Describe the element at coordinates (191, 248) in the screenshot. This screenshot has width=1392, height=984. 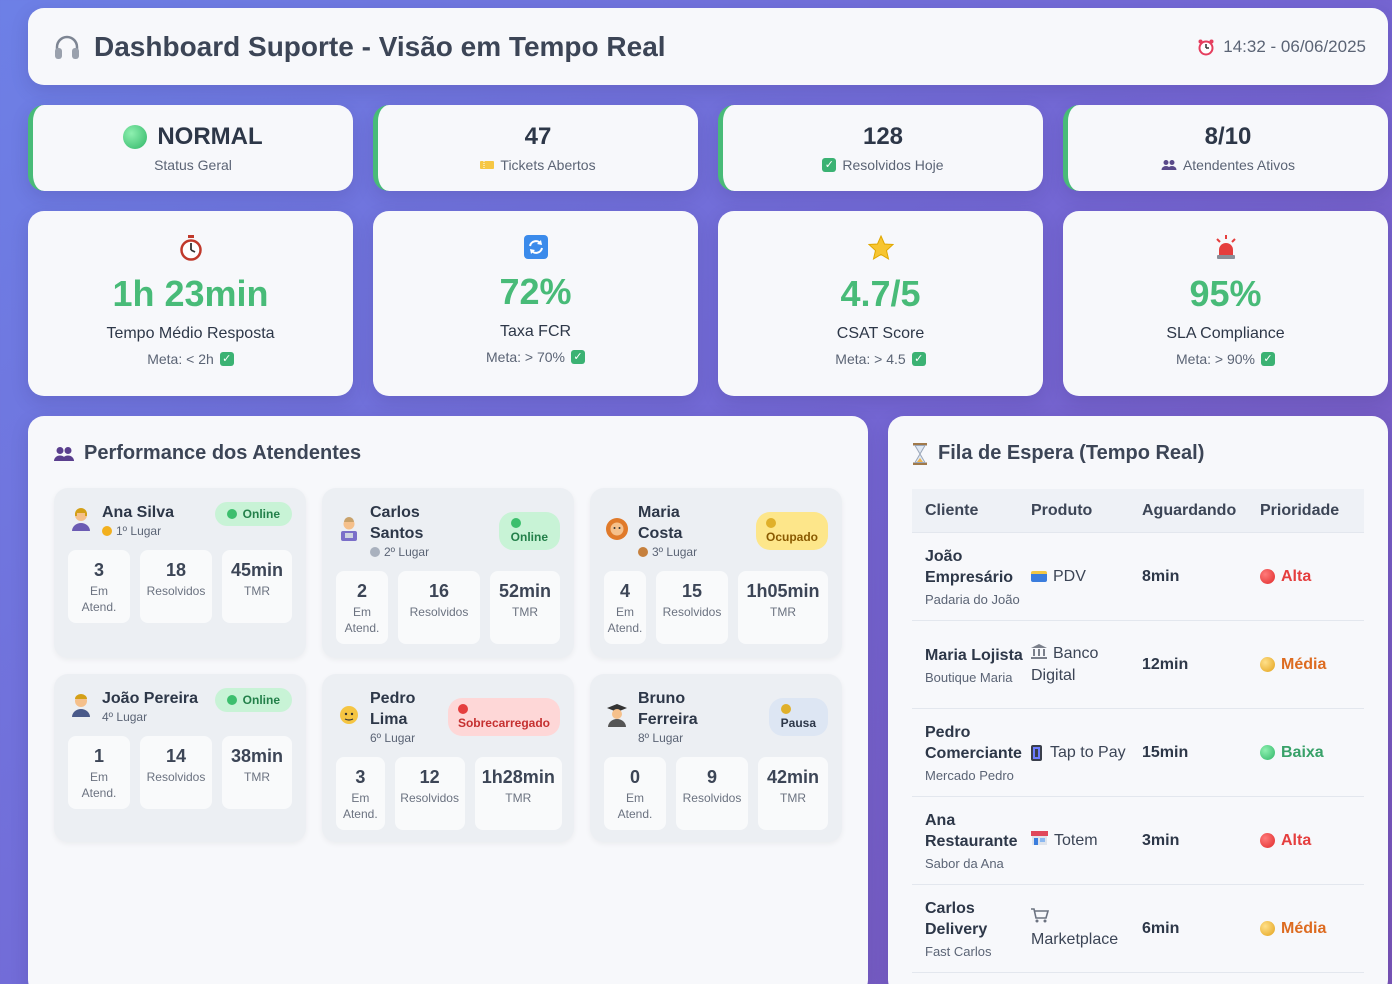
I see `stopwatch-icon` at that location.